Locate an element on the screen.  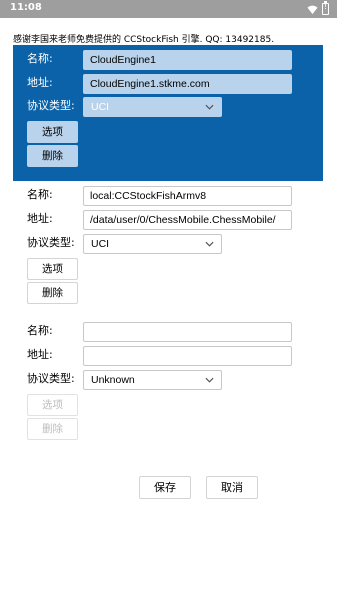
status-icons is located at coordinates (318, 8).